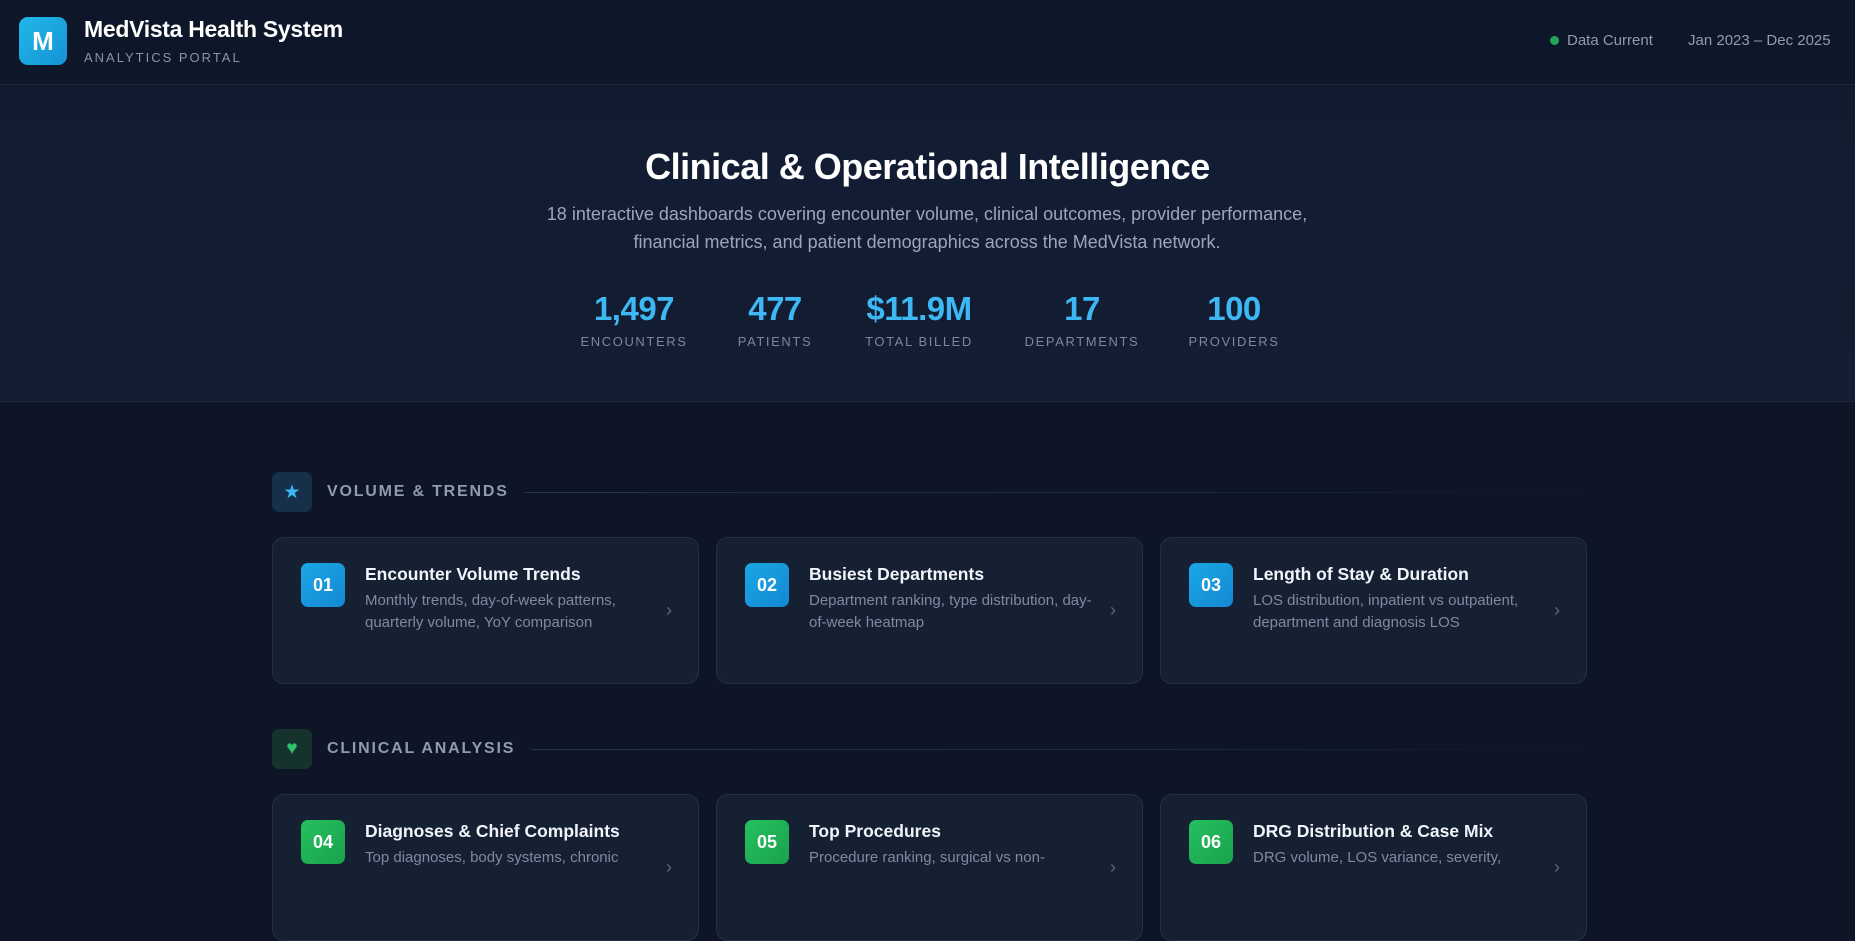 The width and height of the screenshot is (1855, 941). I want to click on app-subtitle: ANALYTICS PORTAL, so click(163, 57).